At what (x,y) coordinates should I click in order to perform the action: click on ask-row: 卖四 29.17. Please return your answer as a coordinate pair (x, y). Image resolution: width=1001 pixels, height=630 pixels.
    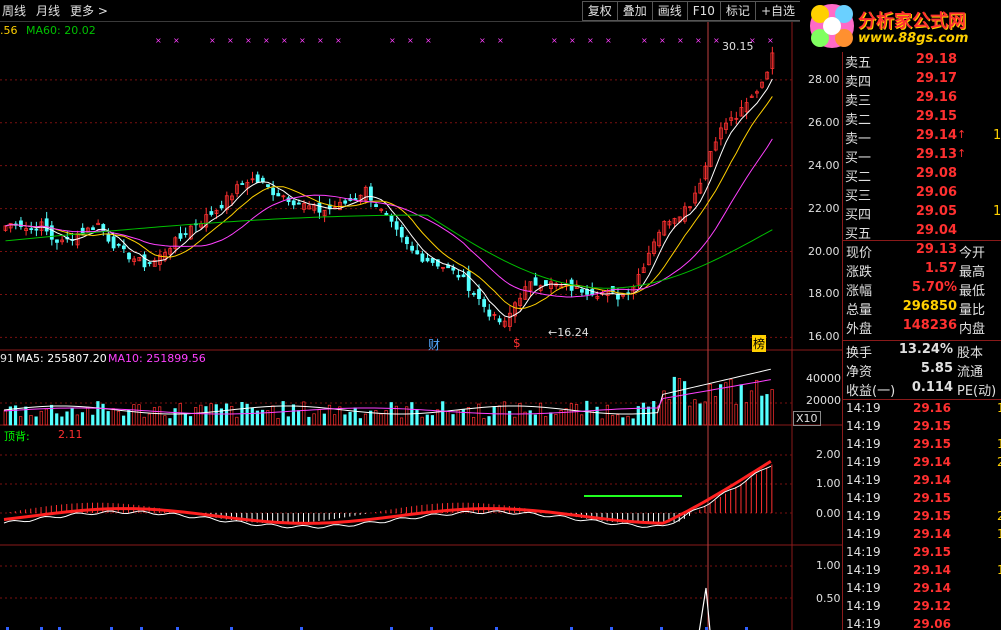
    Looking at the image, I should click on (922, 81).